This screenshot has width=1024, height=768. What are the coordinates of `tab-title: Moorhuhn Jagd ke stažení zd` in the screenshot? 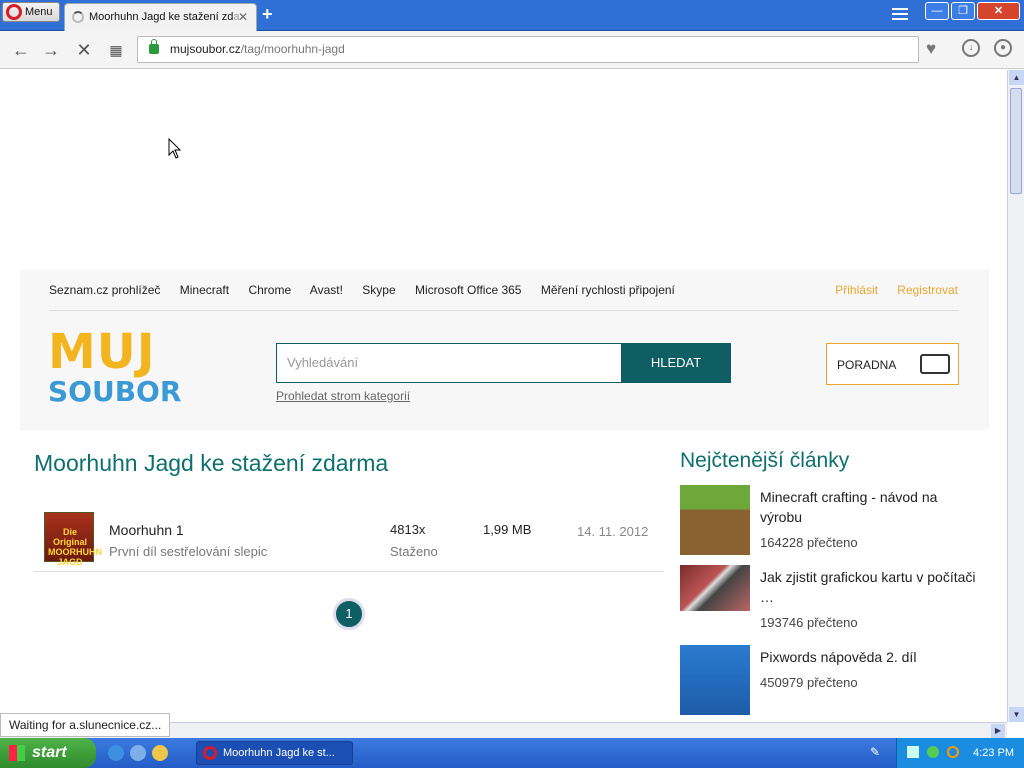 It's located at (161, 17).